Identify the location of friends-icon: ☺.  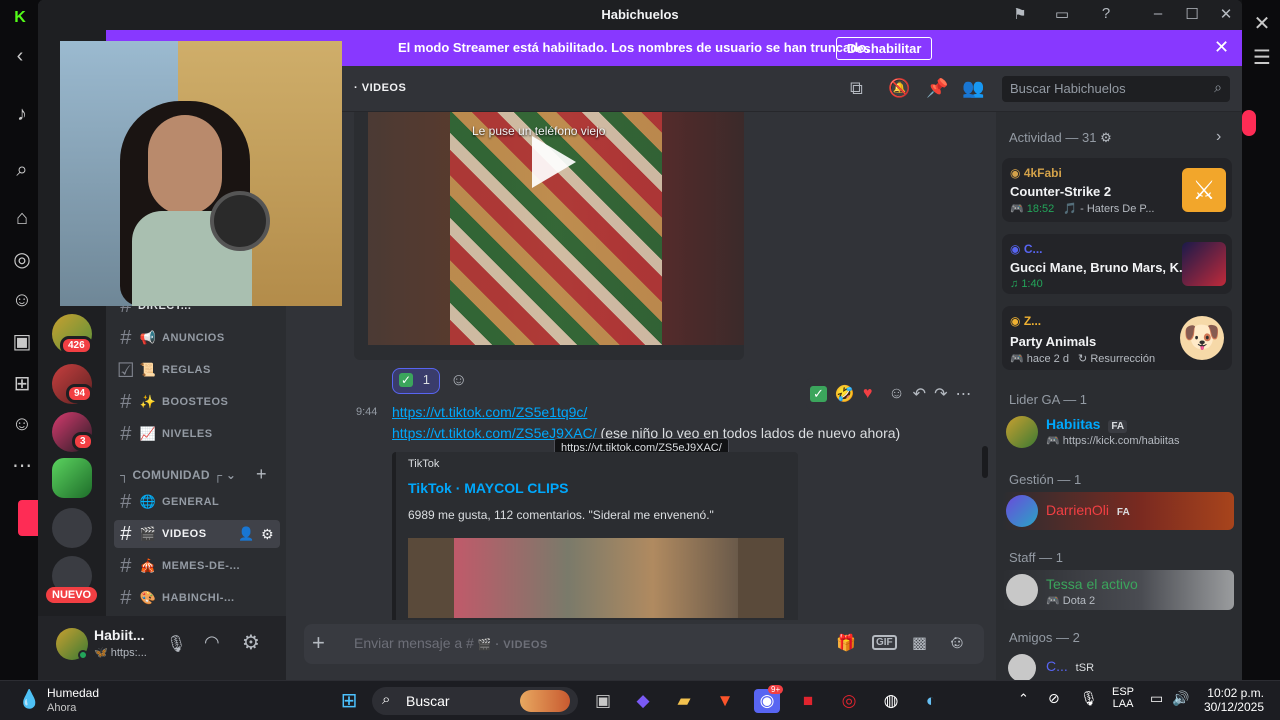
(22, 424).